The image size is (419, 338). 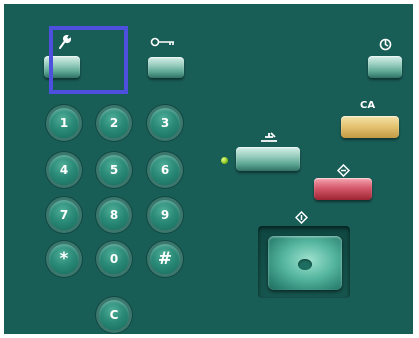 What do you see at coordinates (343, 189) in the screenshot?
I see `stop-button` at bounding box center [343, 189].